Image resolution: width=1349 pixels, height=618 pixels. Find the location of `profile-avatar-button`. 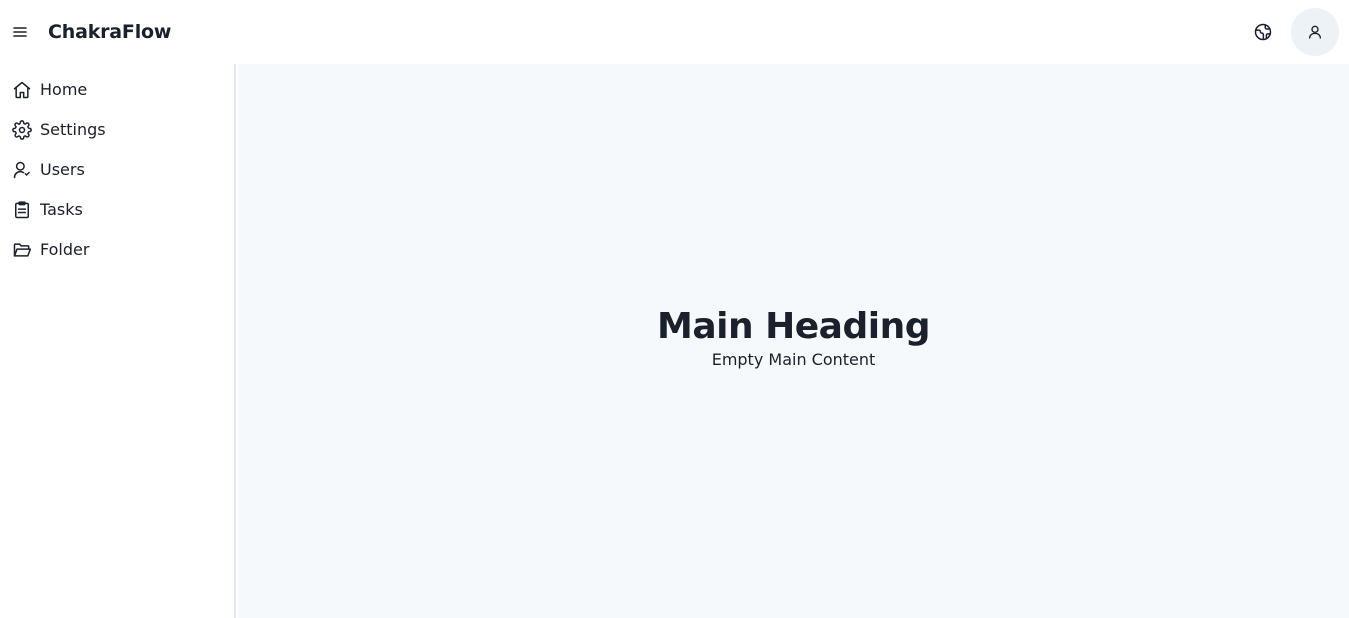

profile-avatar-button is located at coordinates (1315, 32).